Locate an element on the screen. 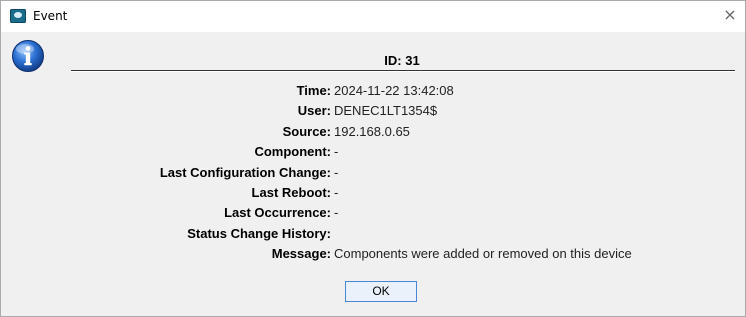 The height and width of the screenshot is (317, 746). window-title: Event is located at coordinates (50, 16).